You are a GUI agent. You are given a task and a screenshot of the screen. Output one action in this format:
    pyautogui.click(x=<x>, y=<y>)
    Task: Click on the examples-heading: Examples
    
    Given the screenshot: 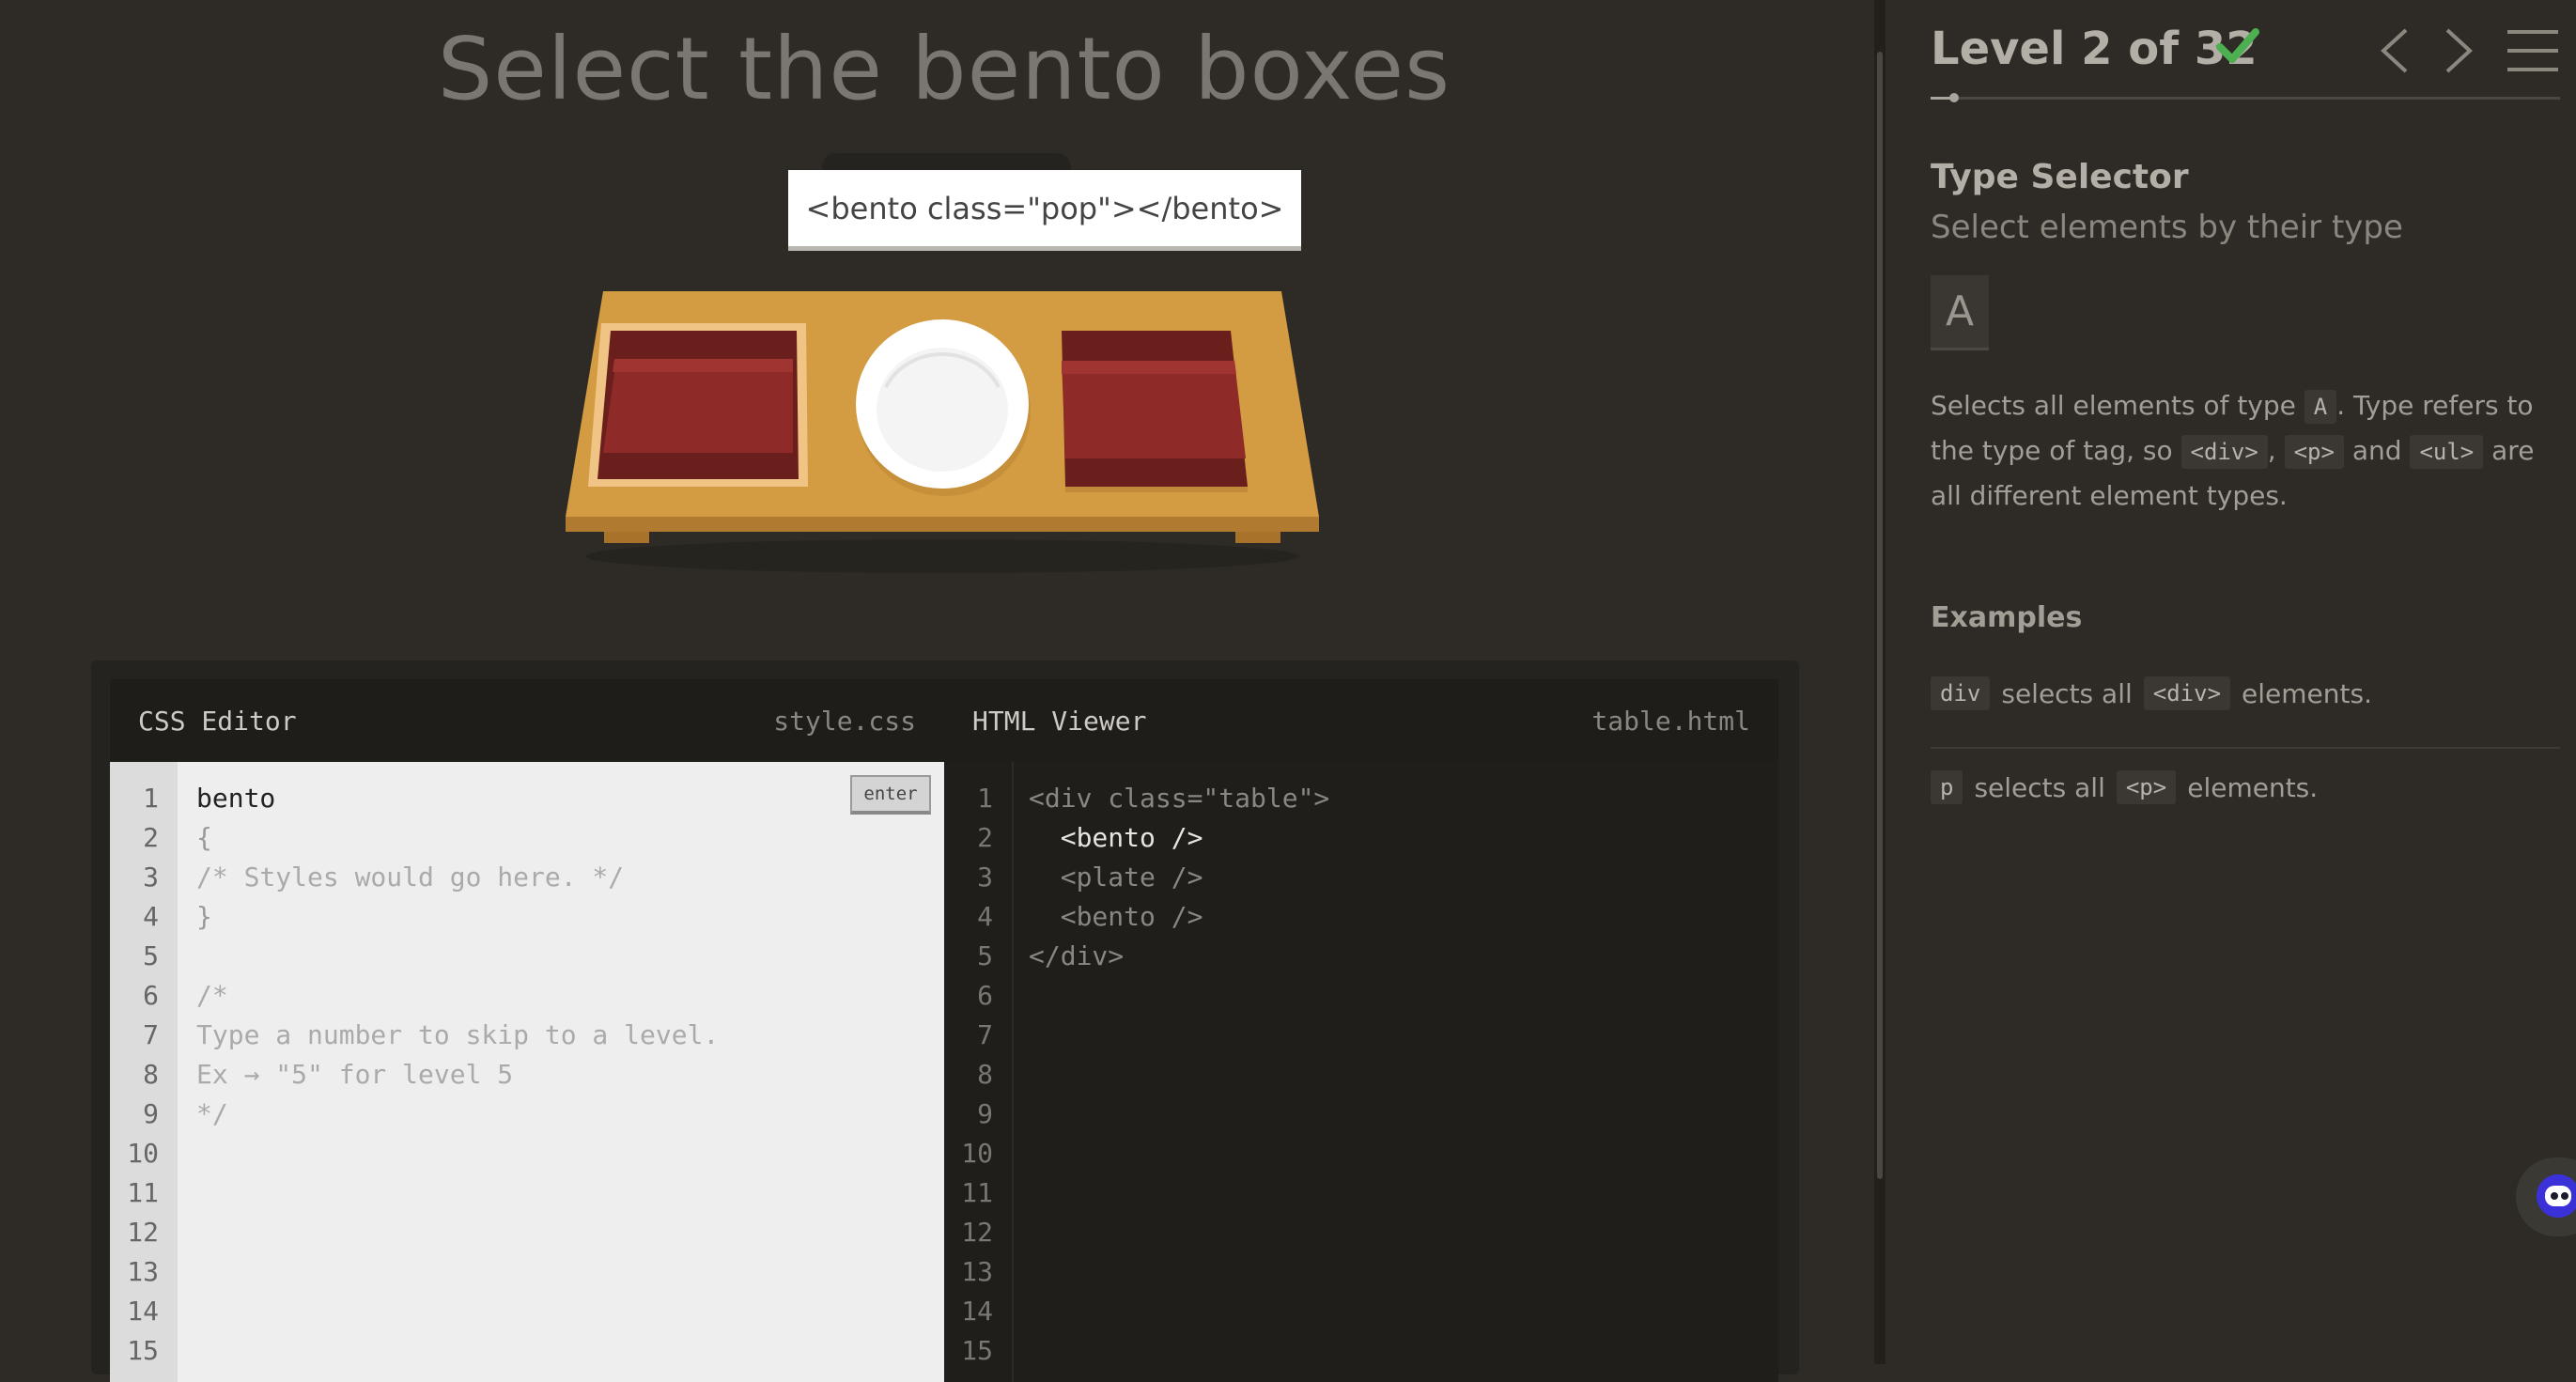 What is the action you would take?
    pyautogui.click(x=2007, y=617)
    